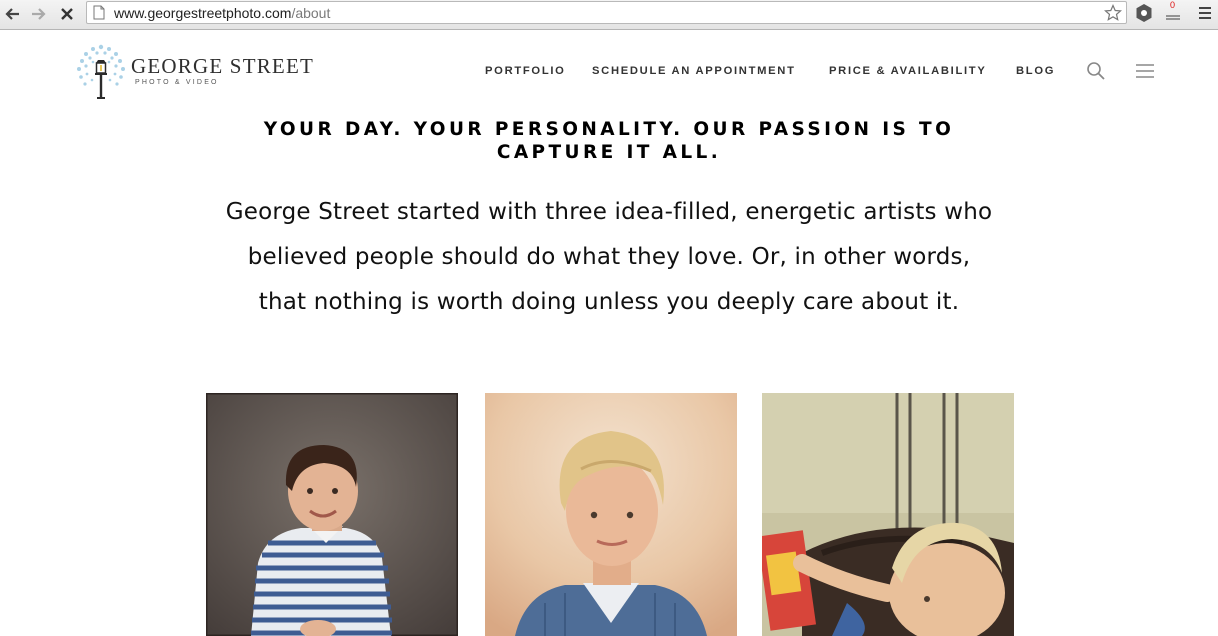  I want to click on address-bar: www.georgestreetphoto.com/about, so click(606, 12).